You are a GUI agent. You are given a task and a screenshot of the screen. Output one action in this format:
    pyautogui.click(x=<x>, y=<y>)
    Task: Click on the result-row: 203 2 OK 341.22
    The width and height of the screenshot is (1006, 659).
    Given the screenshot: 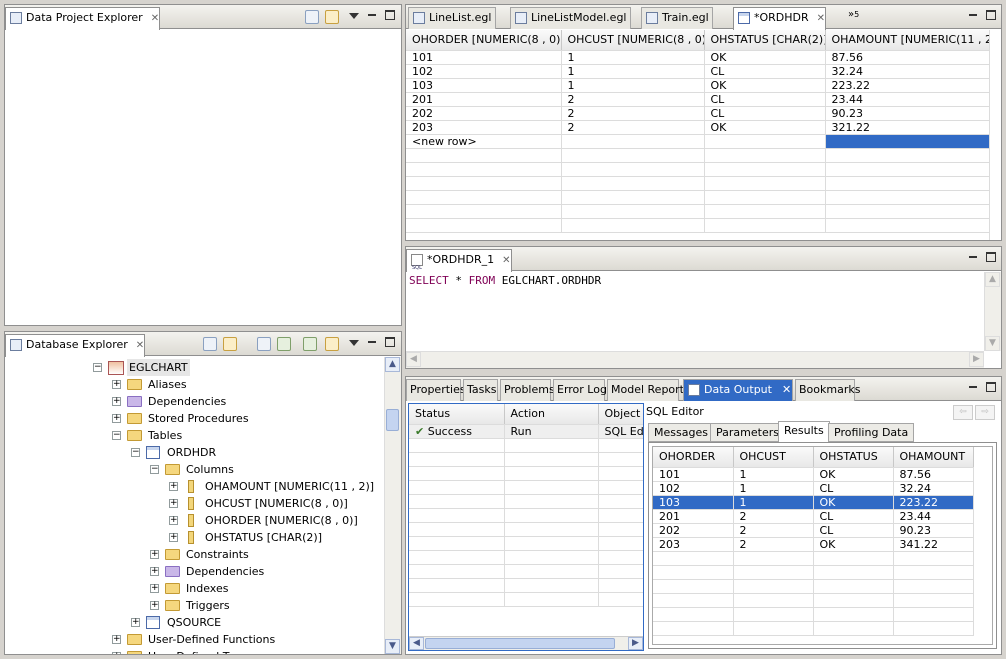 What is the action you would take?
    pyautogui.click(x=813, y=544)
    